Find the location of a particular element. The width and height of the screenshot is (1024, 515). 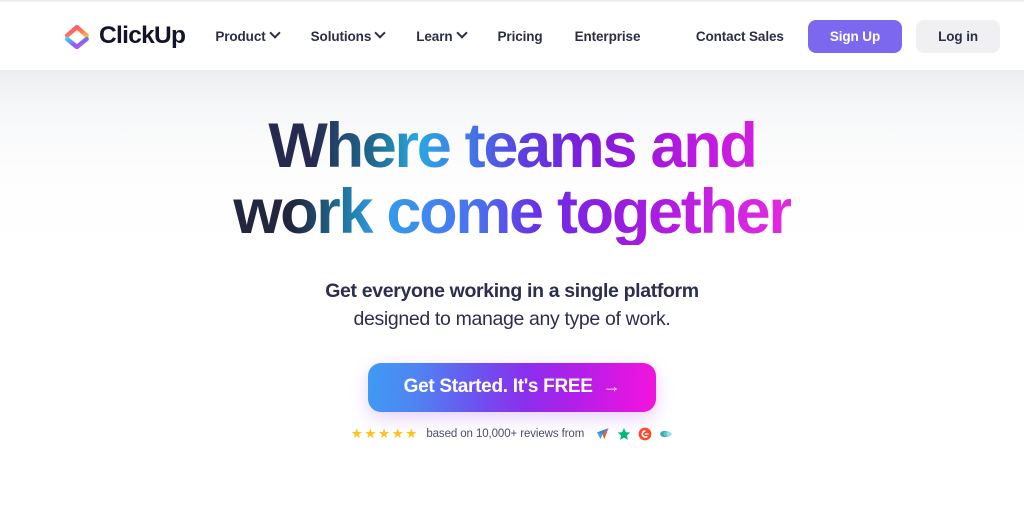

nav-item-enterprise: Enterprise is located at coordinates (608, 36).